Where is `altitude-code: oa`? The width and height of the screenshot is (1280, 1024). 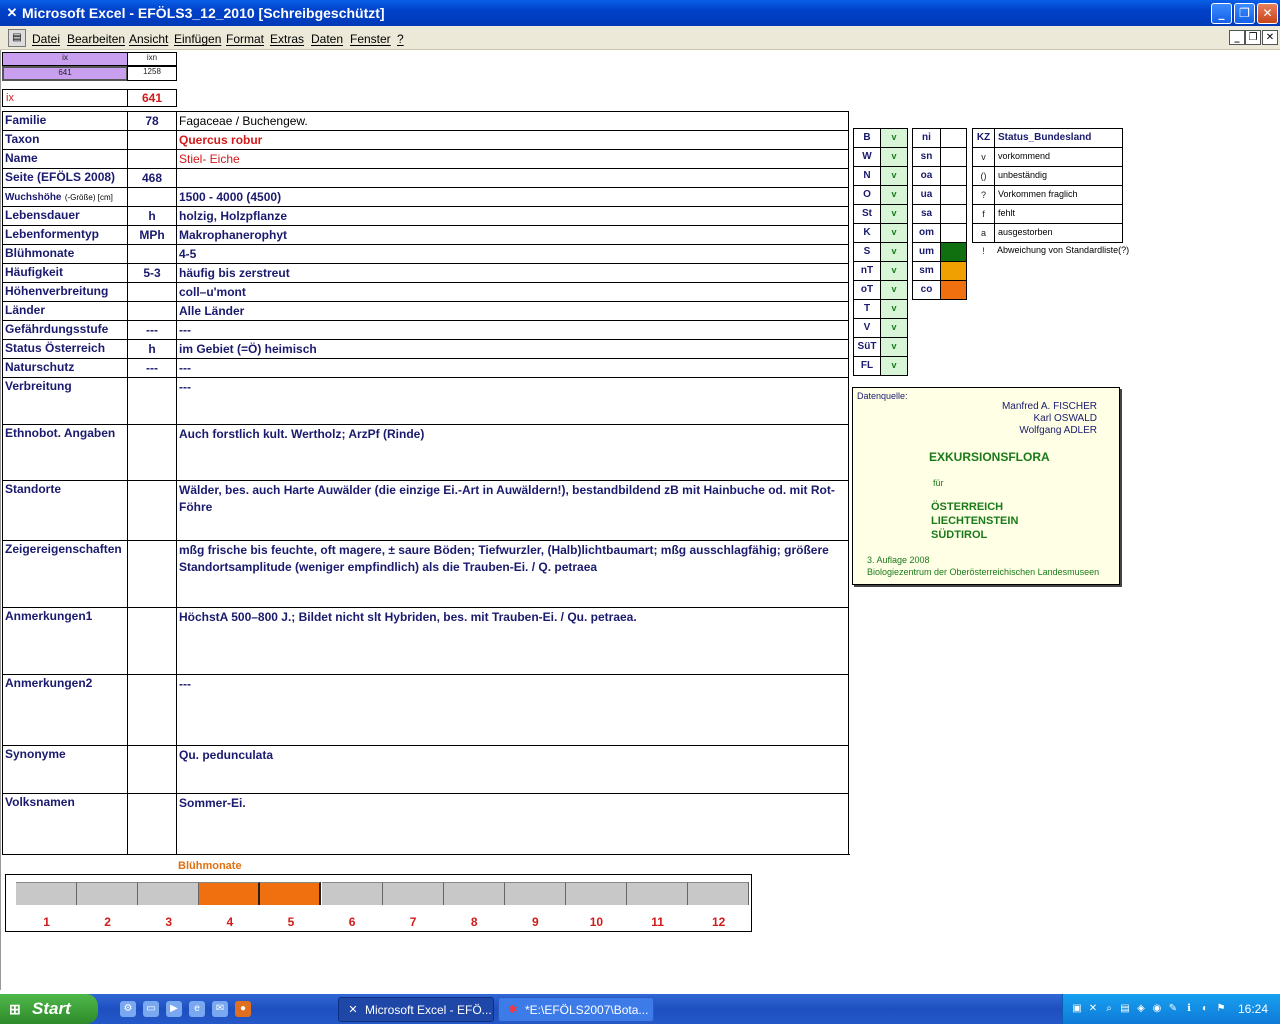
altitude-code: oa is located at coordinates (926, 176).